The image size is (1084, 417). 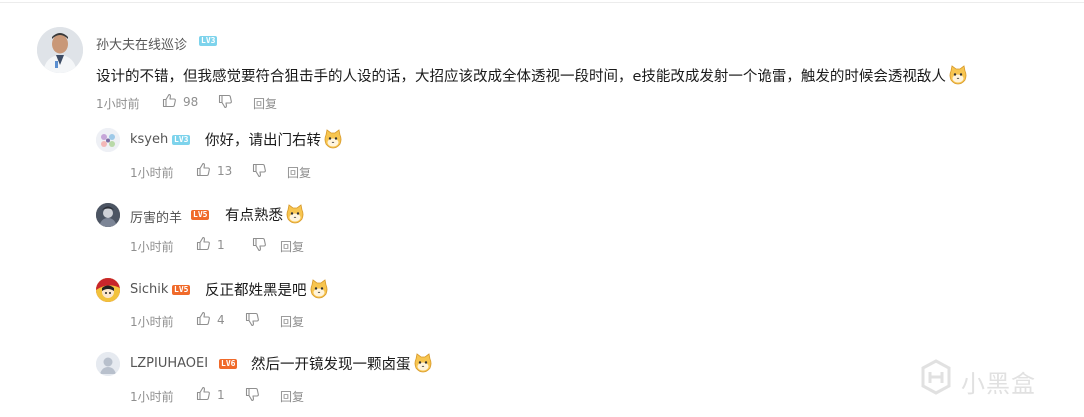 I want to click on watermark: 小黑盒, so click(x=992, y=378).